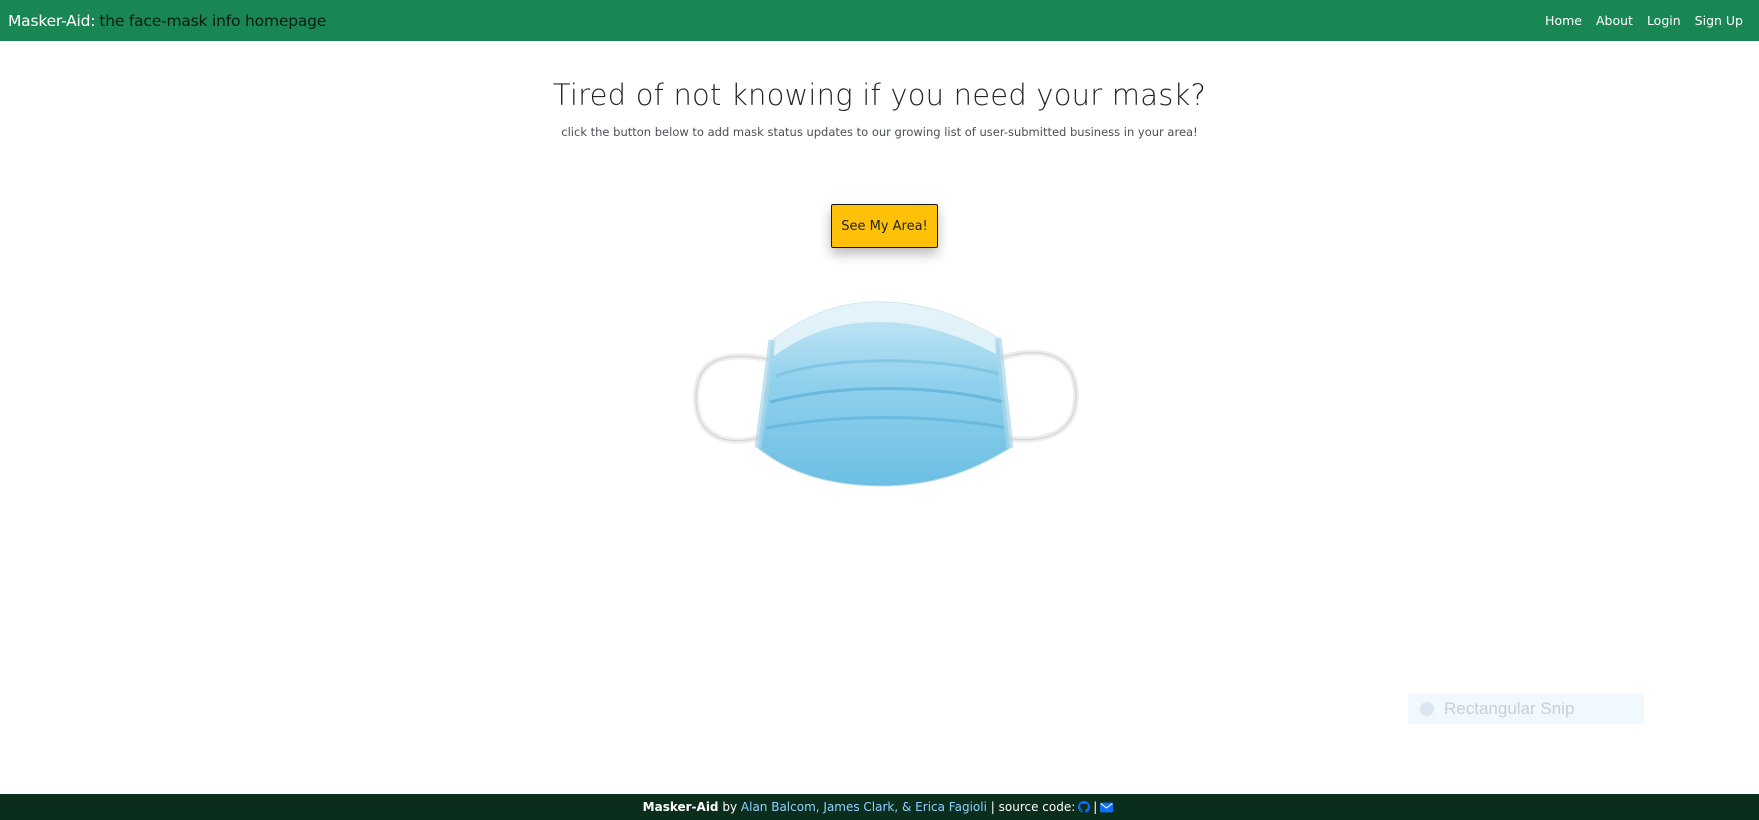  I want to click on brand-name: Masker-Aid:, so click(52, 20).